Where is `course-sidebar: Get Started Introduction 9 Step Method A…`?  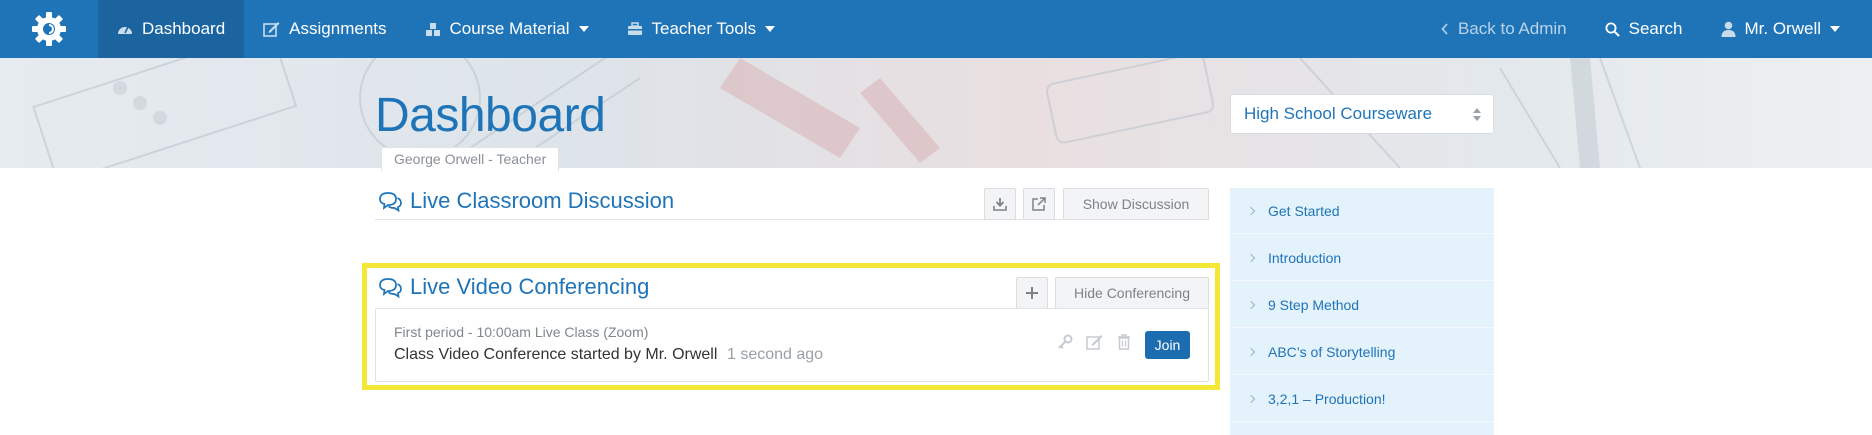
course-sidebar: Get Started Introduction 9 Step Method A… is located at coordinates (1362, 311).